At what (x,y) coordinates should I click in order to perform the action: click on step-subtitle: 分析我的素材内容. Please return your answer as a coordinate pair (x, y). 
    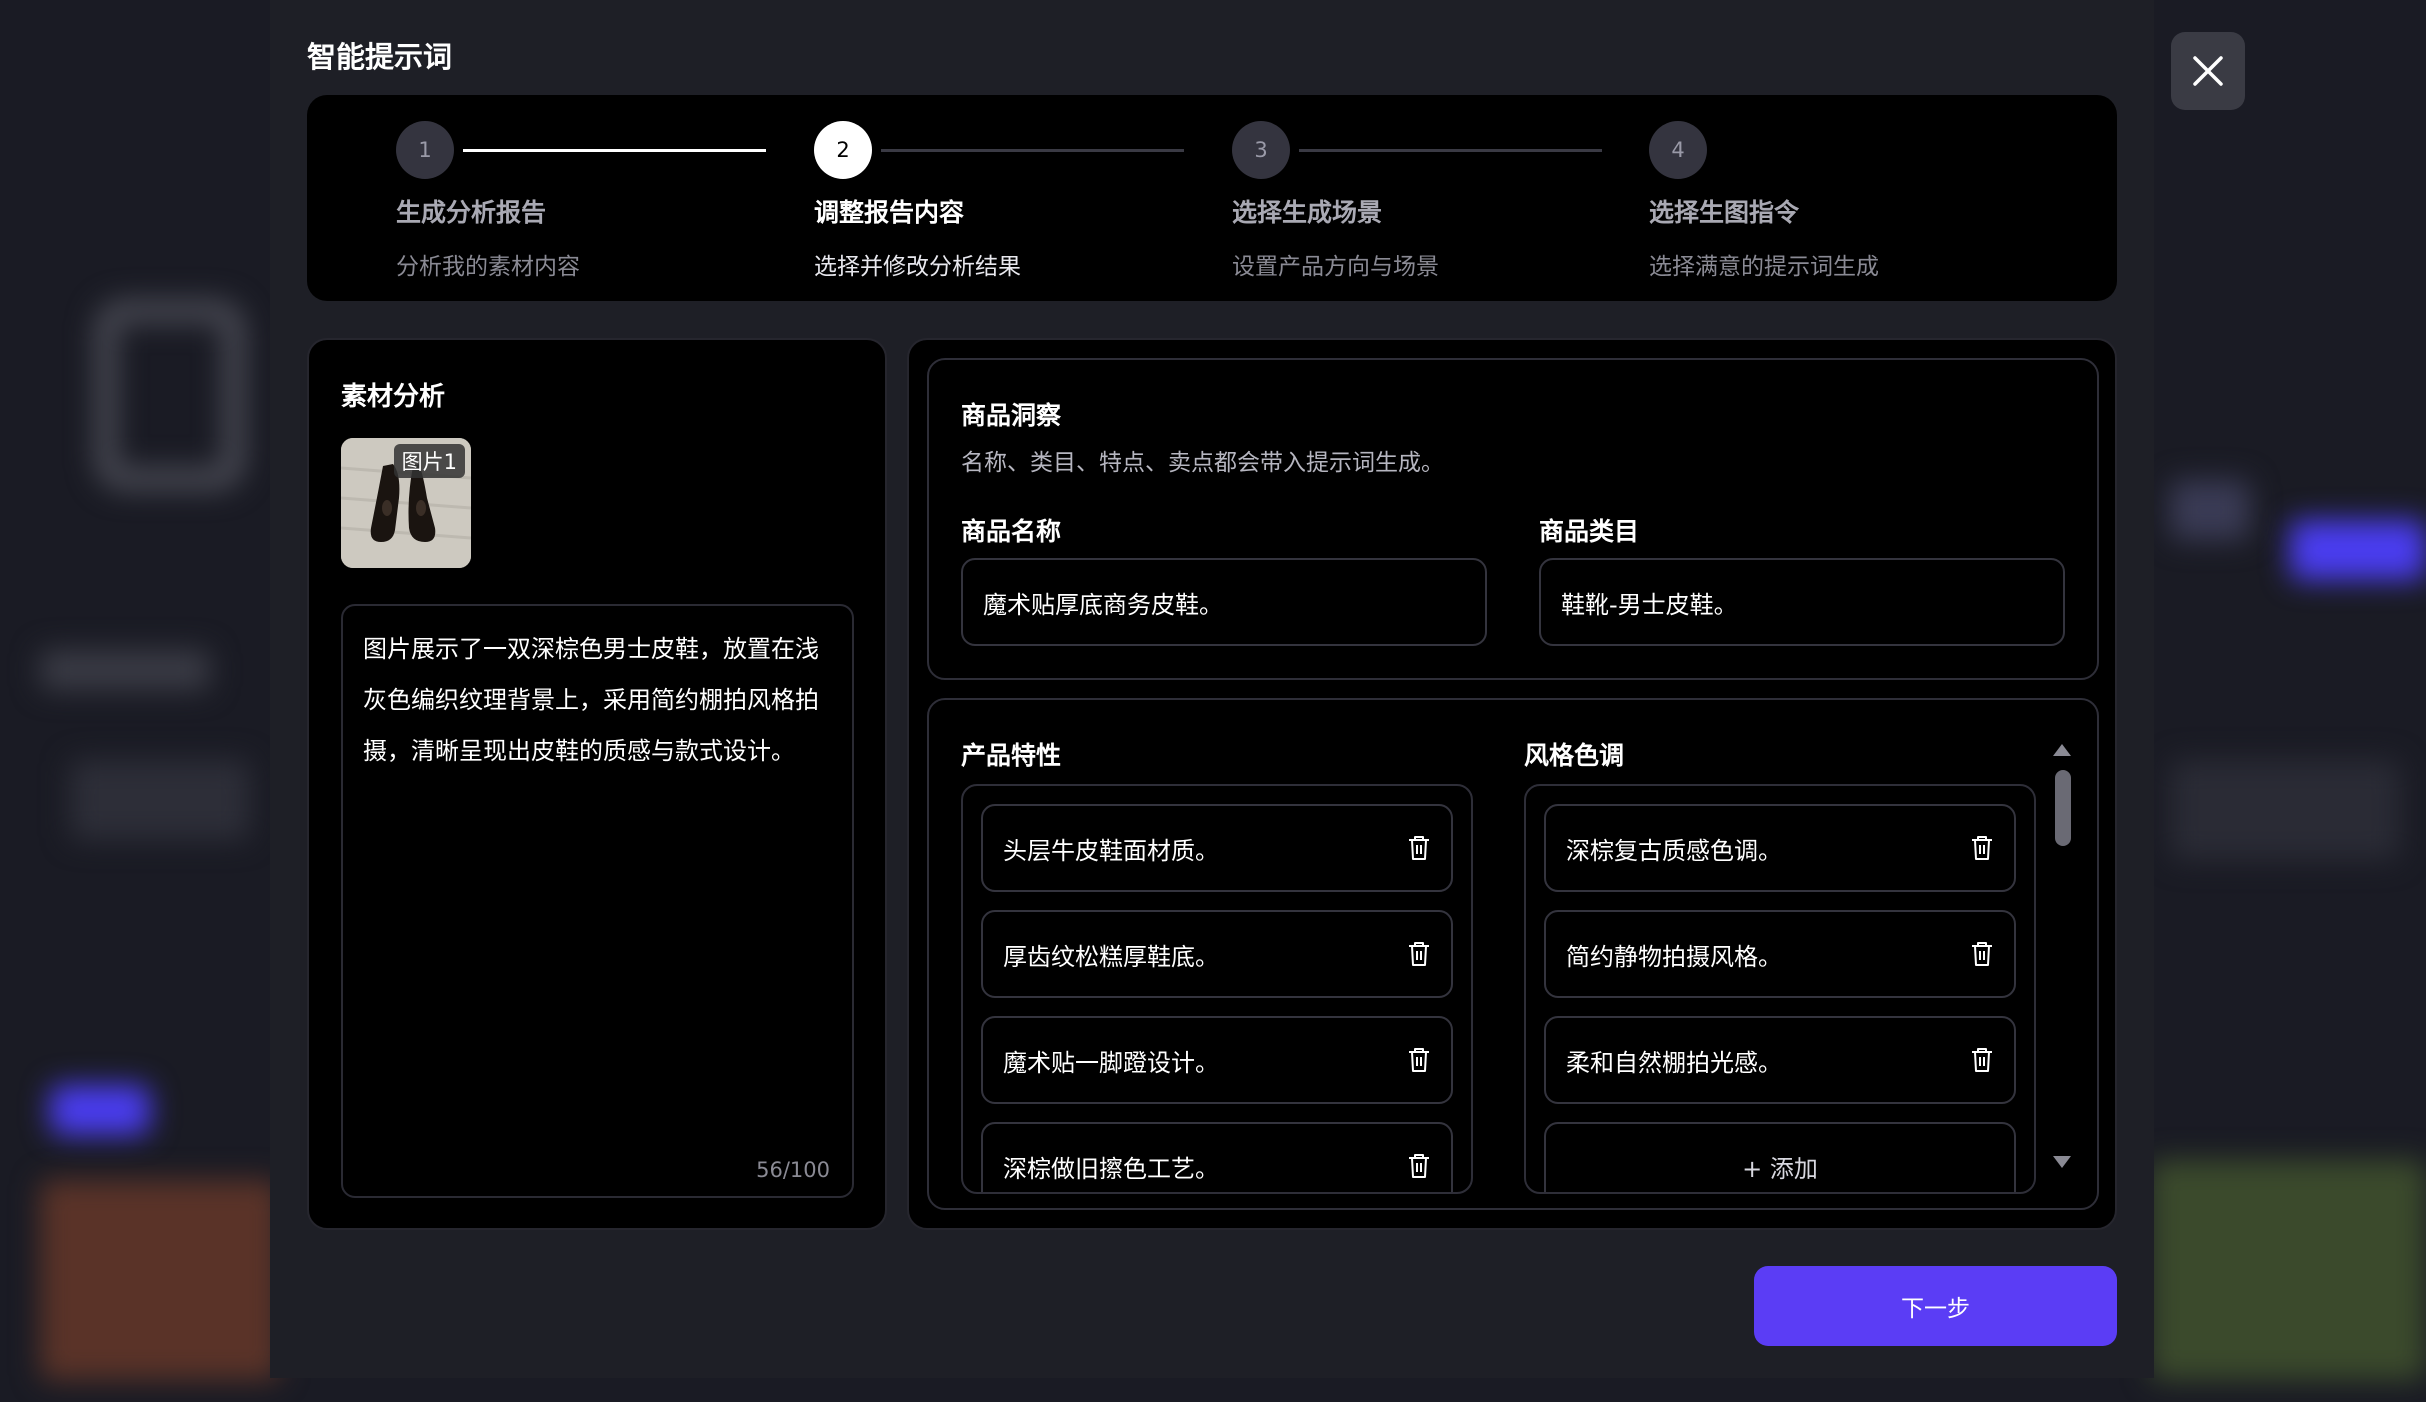
    Looking at the image, I should click on (488, 267).